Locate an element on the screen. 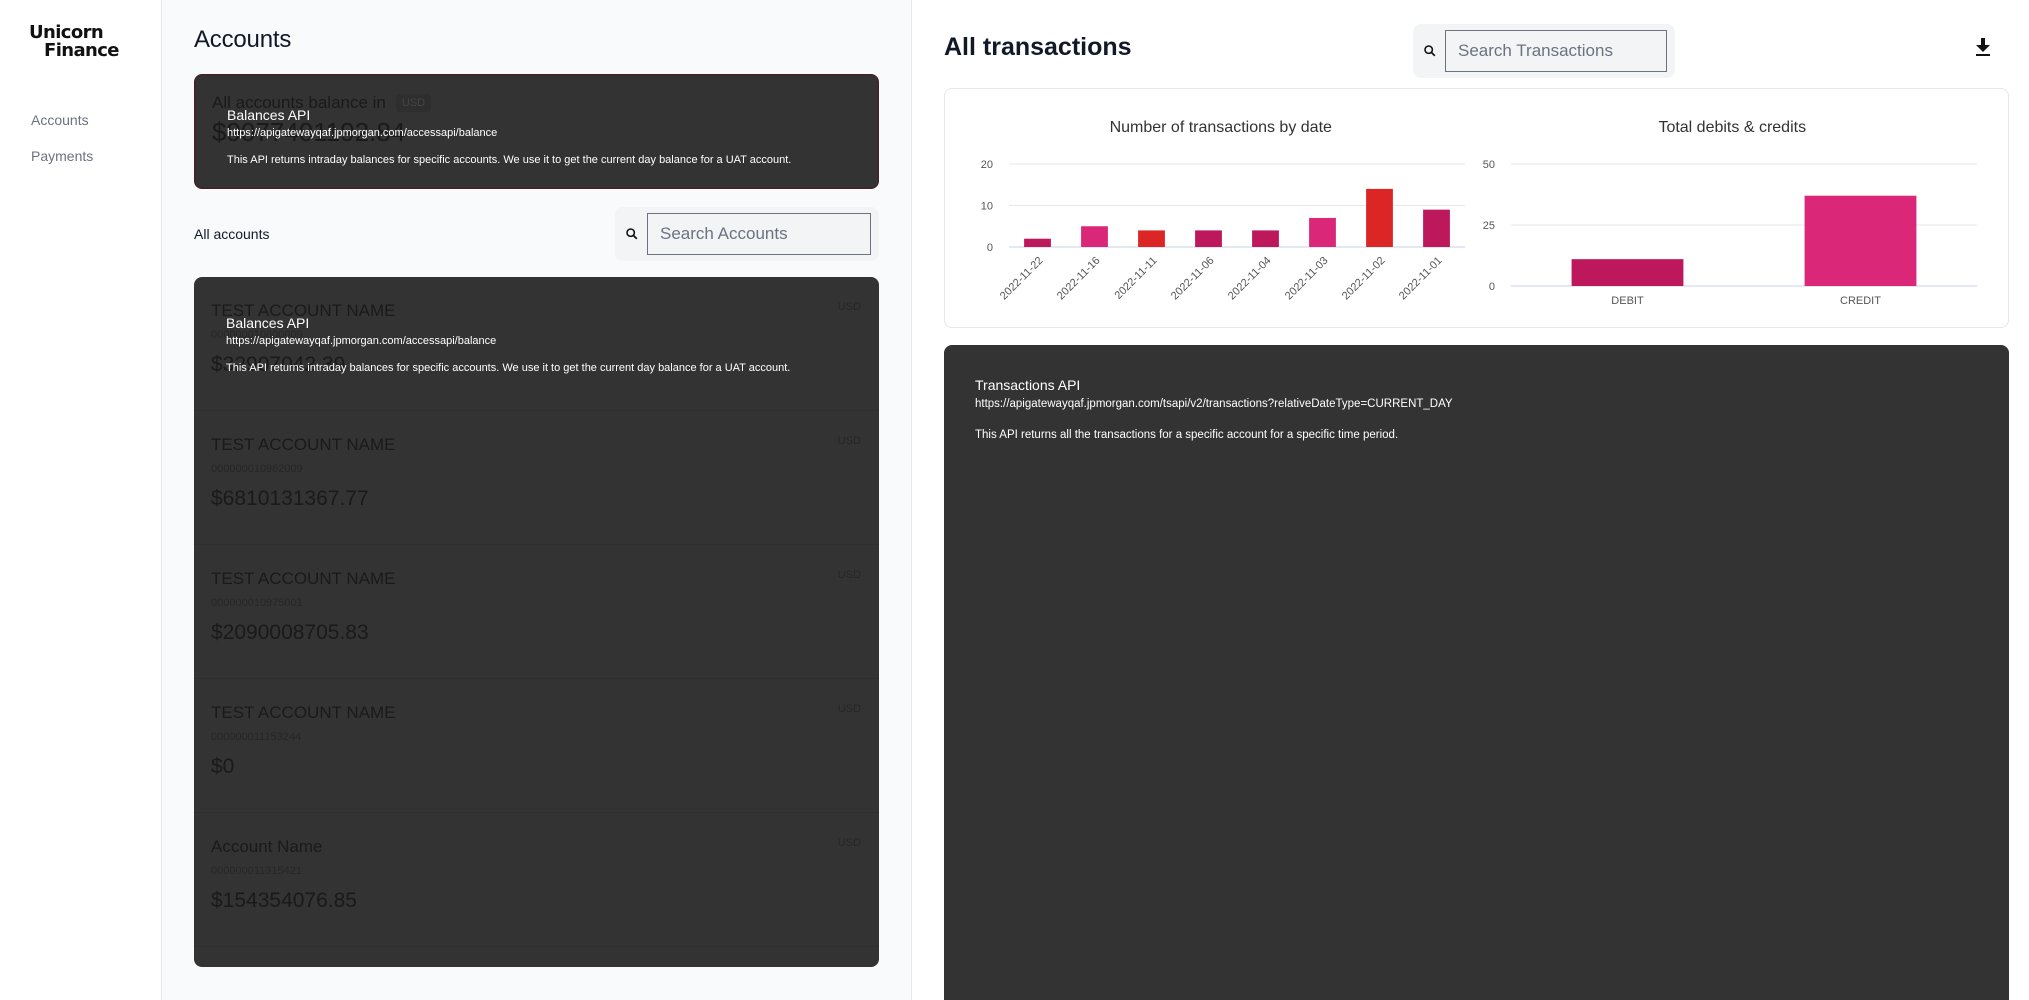 This screenshot has height=1000, width=2029. brand-line-2: Finance is located at coordinates (82, 50).